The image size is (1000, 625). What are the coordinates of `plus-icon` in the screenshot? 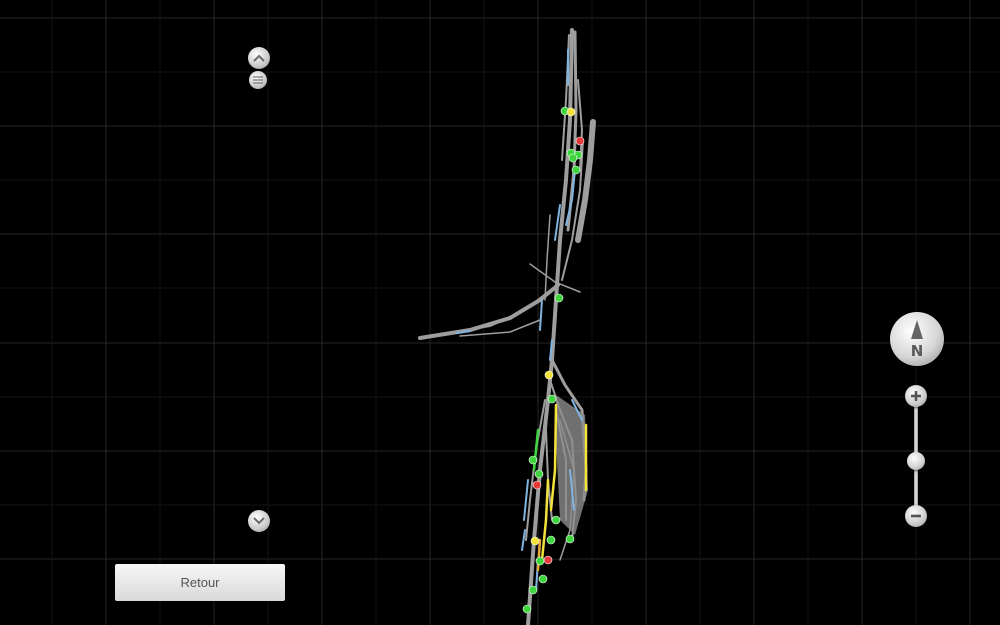 It's located at (916, 396).